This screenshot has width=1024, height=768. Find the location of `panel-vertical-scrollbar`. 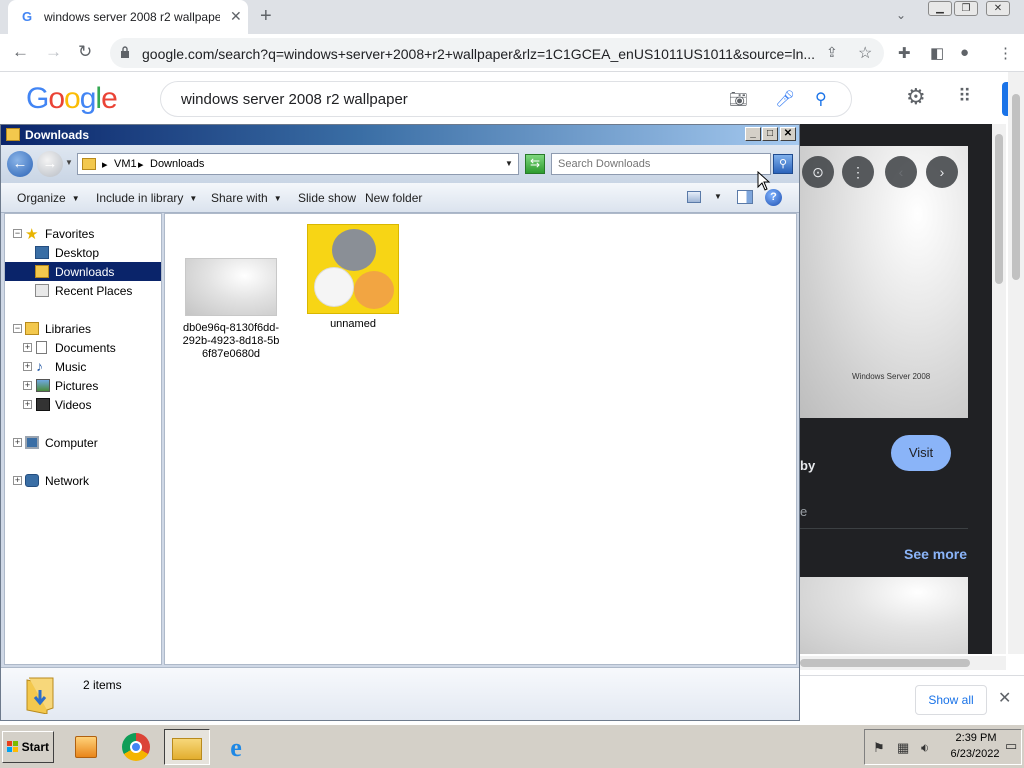

panel-vertical-scrollbar is located at coordinates (999, 389).